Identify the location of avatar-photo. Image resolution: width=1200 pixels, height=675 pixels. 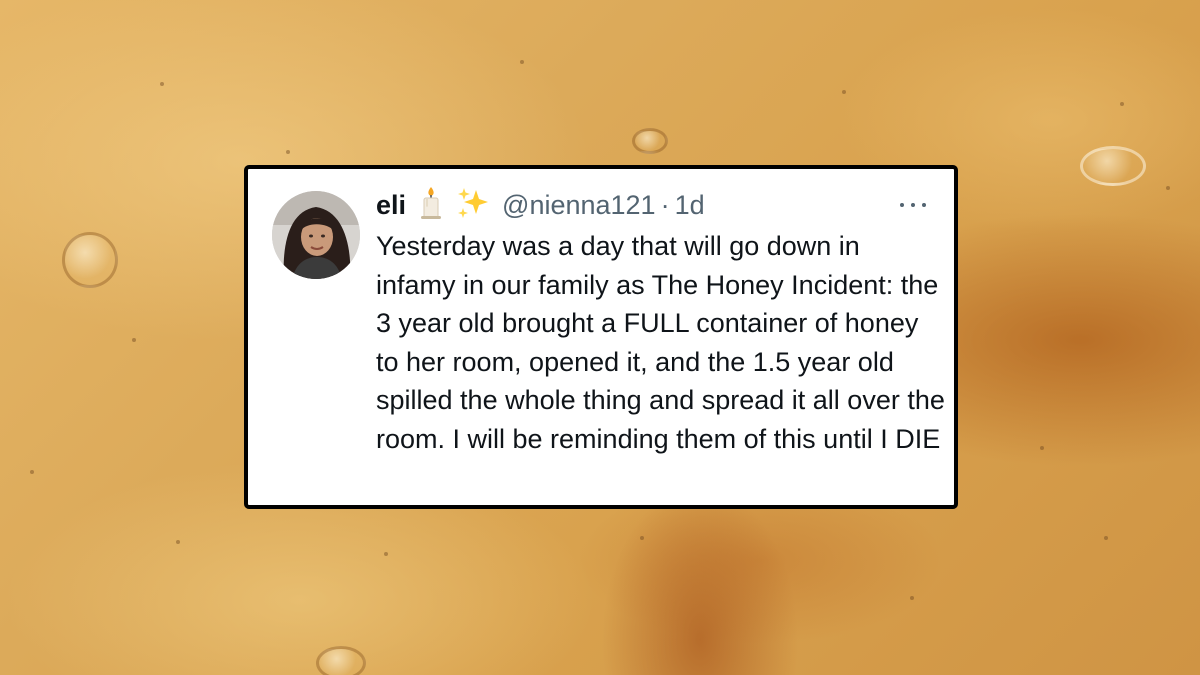
(316, 235).